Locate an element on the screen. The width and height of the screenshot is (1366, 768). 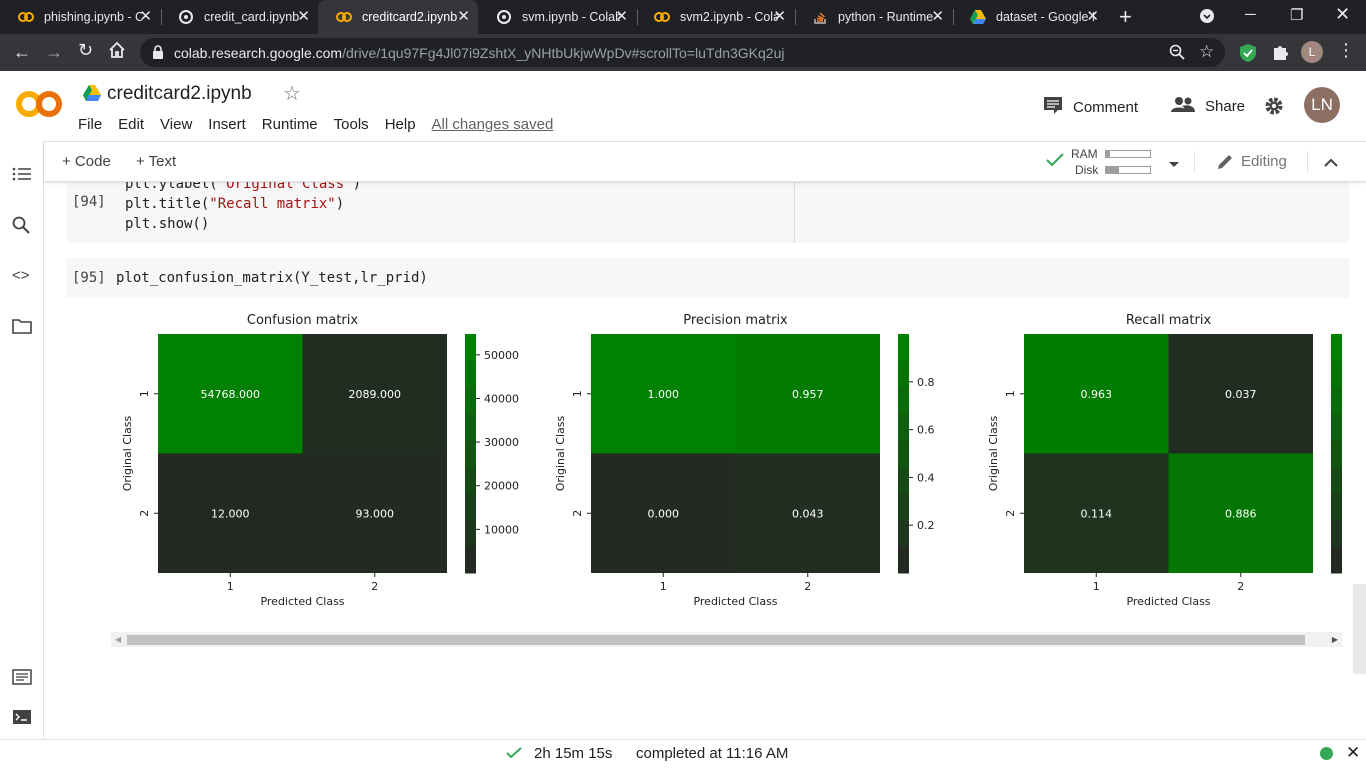
command-palette-icon is located at coordinates (22, 679).